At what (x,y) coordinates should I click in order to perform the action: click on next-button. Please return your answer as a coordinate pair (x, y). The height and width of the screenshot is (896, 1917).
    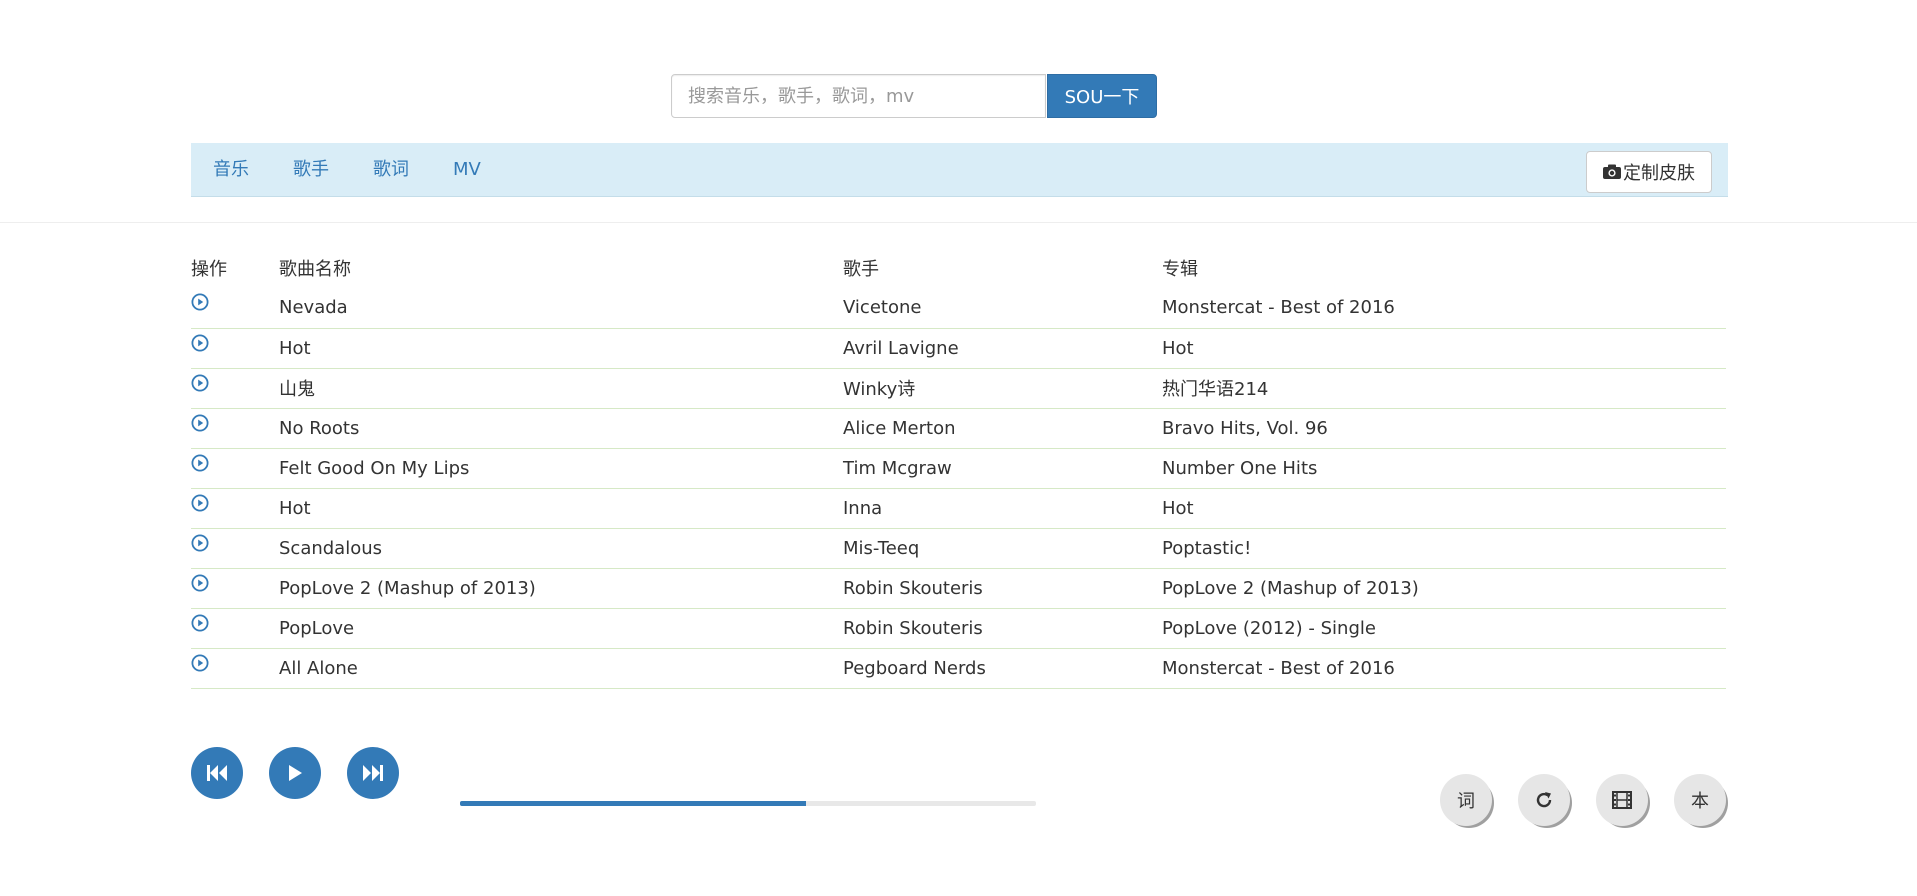
    Looking at the image, I should click on (373, 773).